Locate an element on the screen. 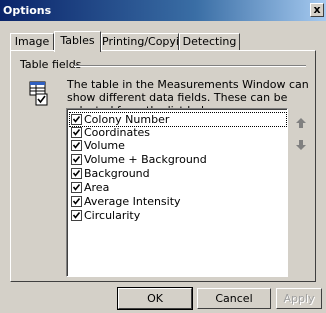  field-item-volume-background: Volume + Background is located at coordinates (178, 159).